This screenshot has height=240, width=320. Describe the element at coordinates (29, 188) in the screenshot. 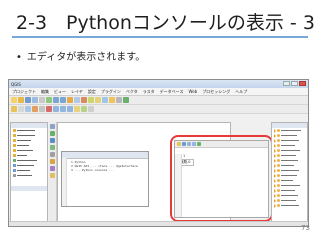

I see `layers-panel-header` at that location.